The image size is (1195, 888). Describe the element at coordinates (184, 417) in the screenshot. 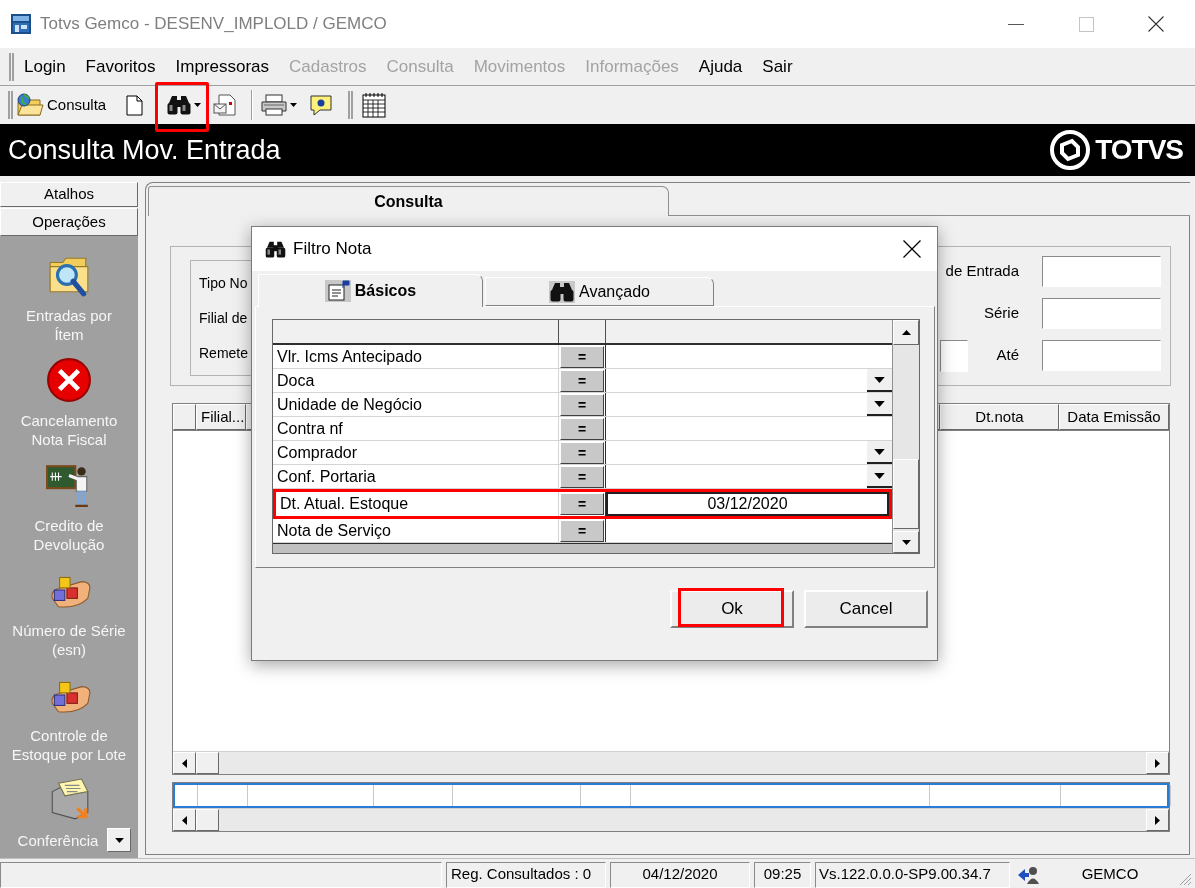

I see `column-header` at that location.